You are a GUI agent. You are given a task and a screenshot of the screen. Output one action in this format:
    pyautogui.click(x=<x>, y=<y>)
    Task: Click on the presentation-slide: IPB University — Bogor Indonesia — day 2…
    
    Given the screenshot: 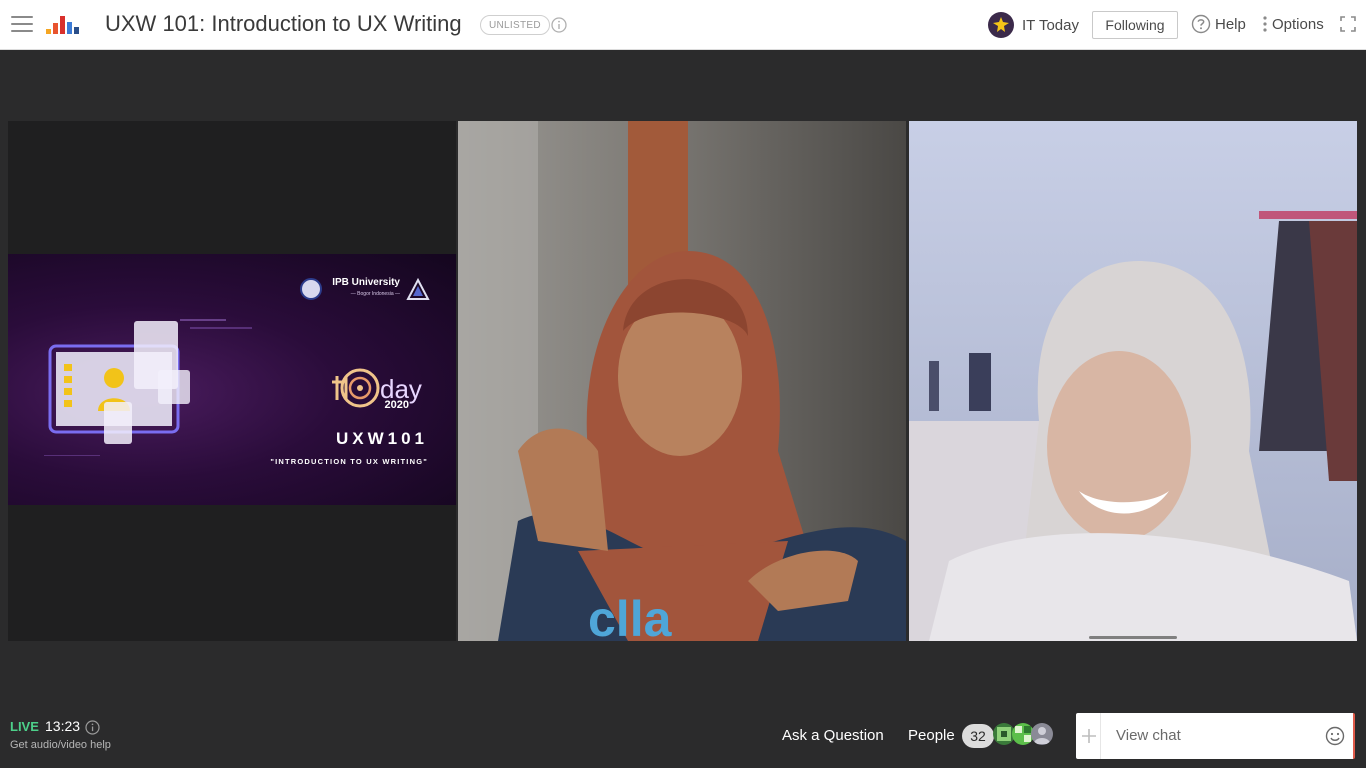 What is the action you would take?
    pyautogui.click(x=232, y=379)
    